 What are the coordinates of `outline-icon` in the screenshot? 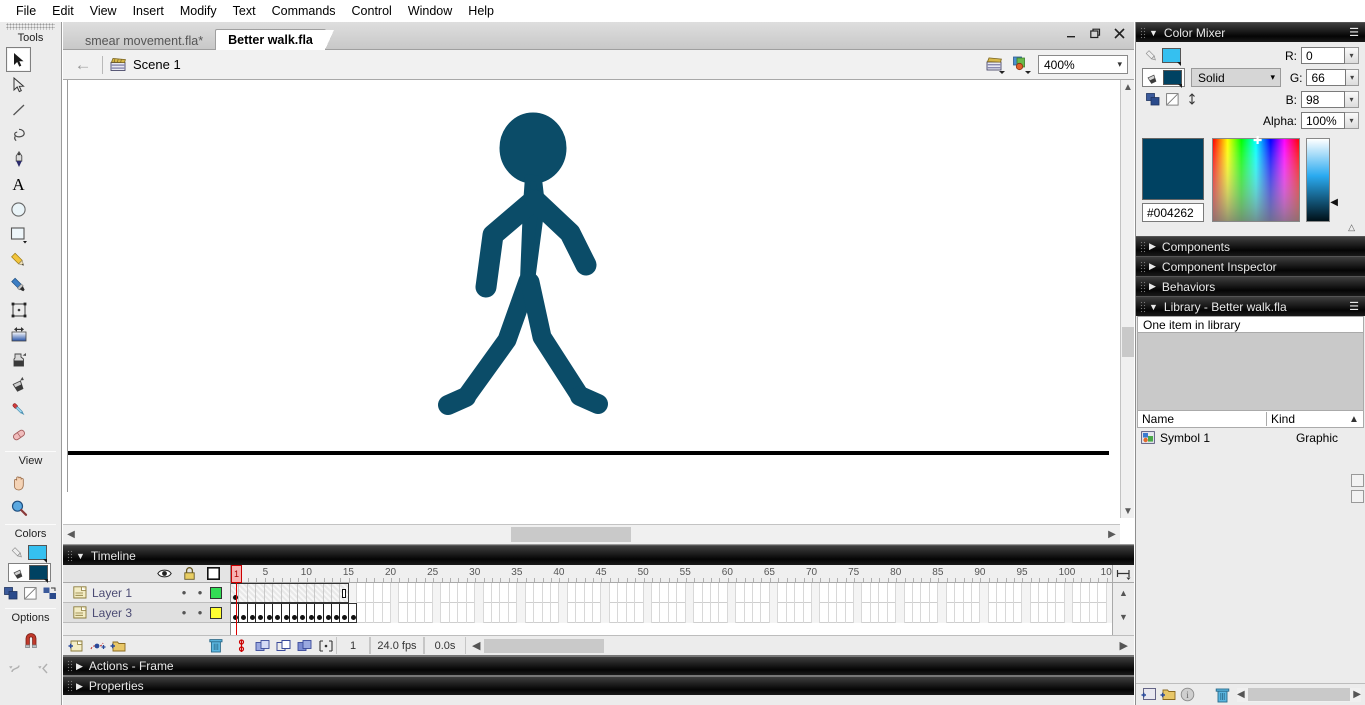 It's located at (213, 573).